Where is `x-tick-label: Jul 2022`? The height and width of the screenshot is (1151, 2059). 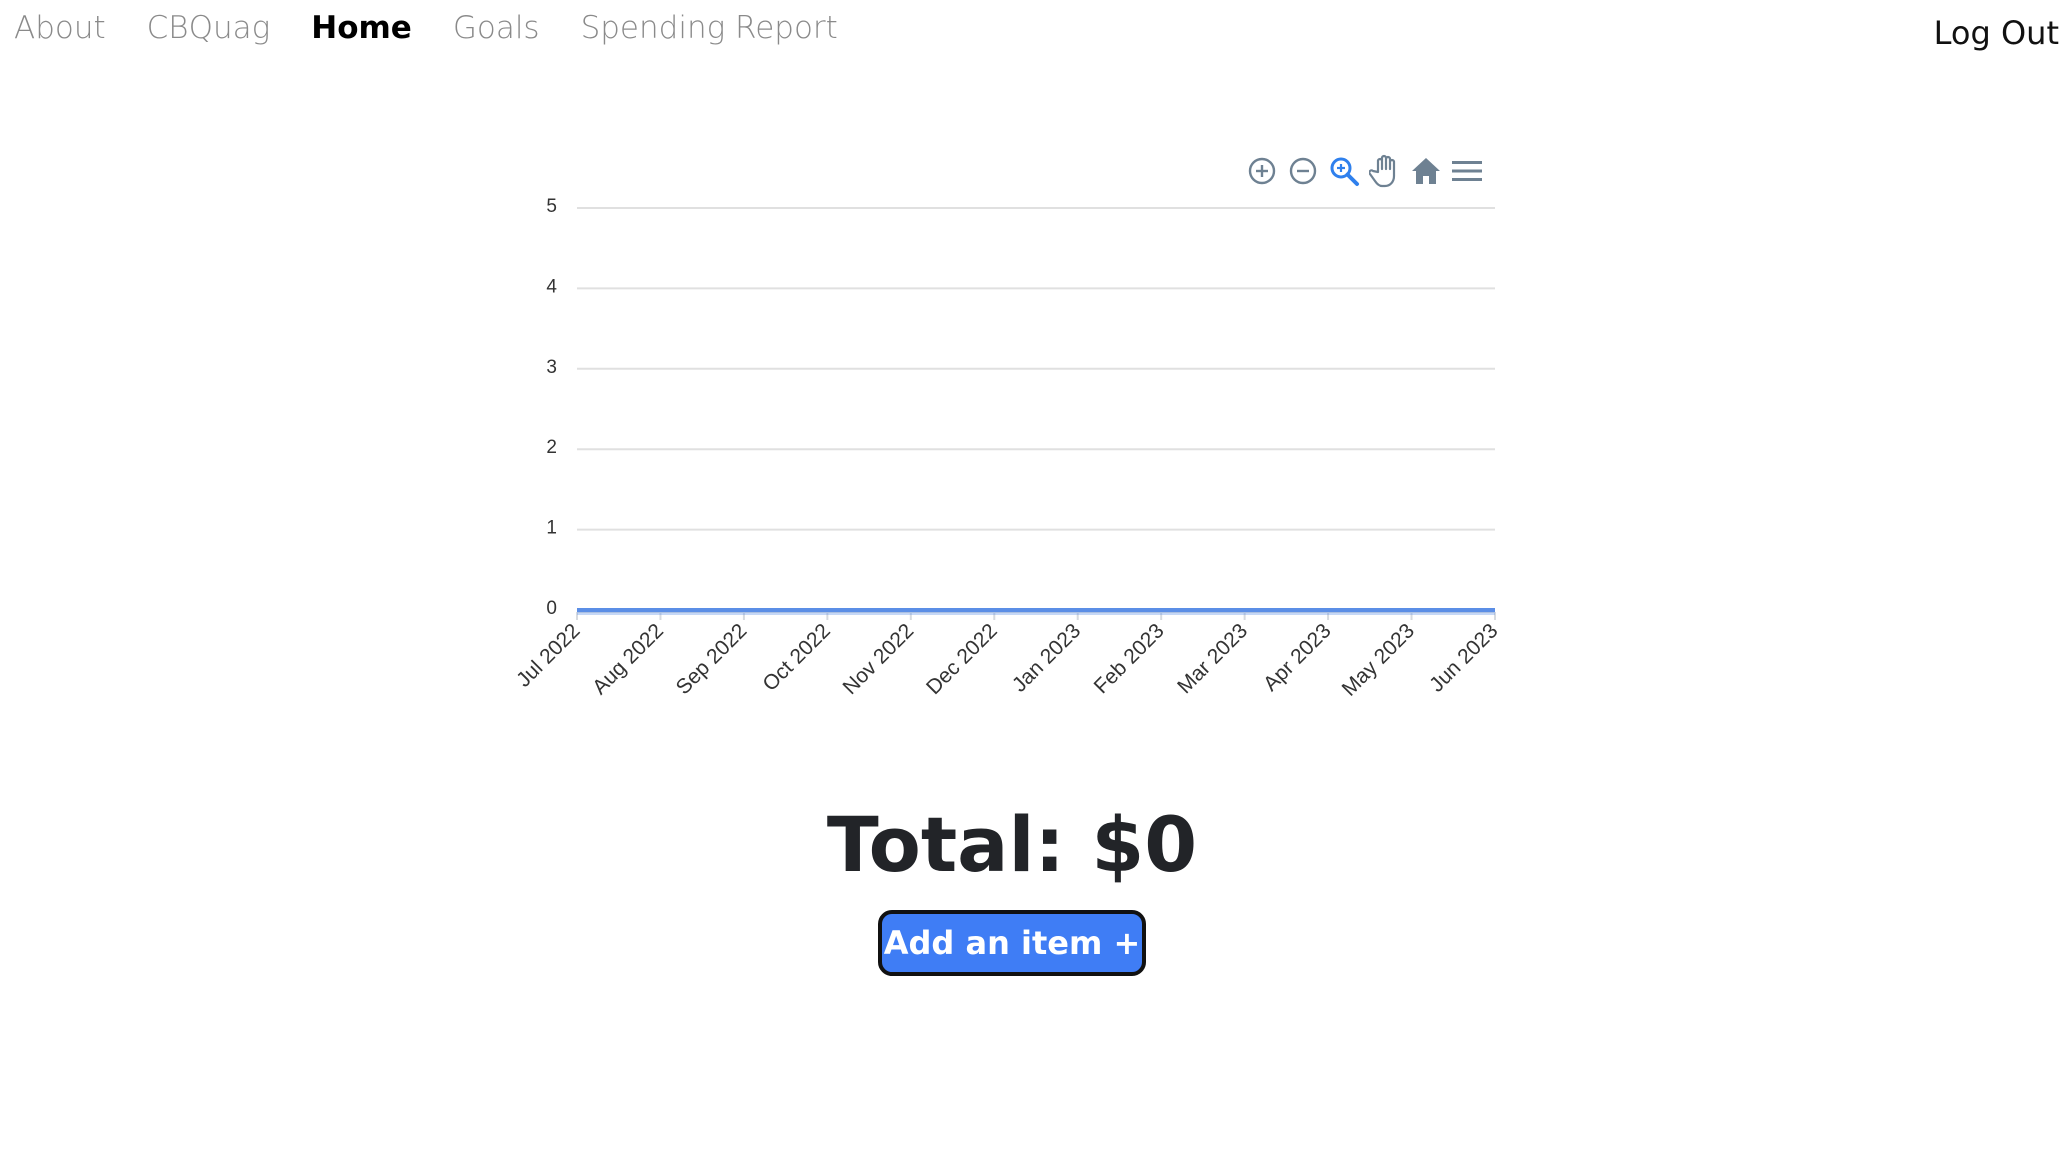 x-tick-label: Jul 2022 is located at coordinates (548, 655).